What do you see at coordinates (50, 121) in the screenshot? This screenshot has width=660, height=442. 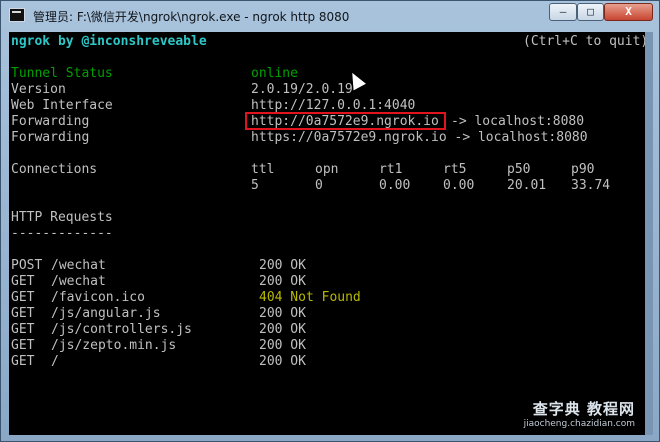 I see `forwarding-label: Forwarding` at bounding box center [50, 121].